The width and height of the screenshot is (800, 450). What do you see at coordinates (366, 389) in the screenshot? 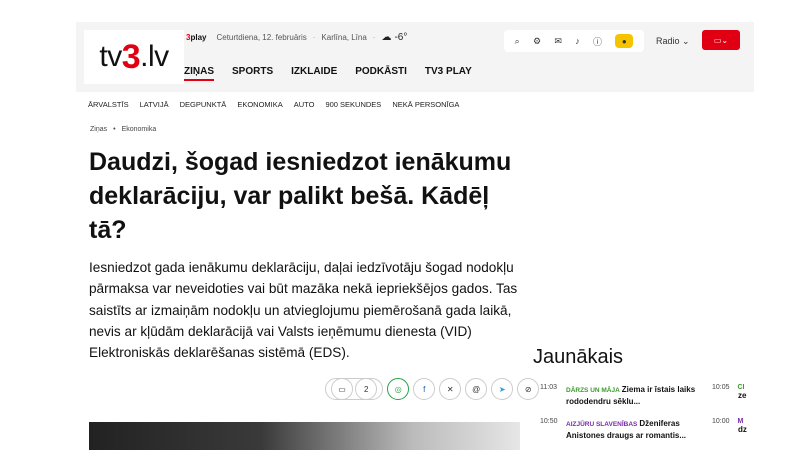
I see `comments-count: 2` at bounding box center [366, 389].